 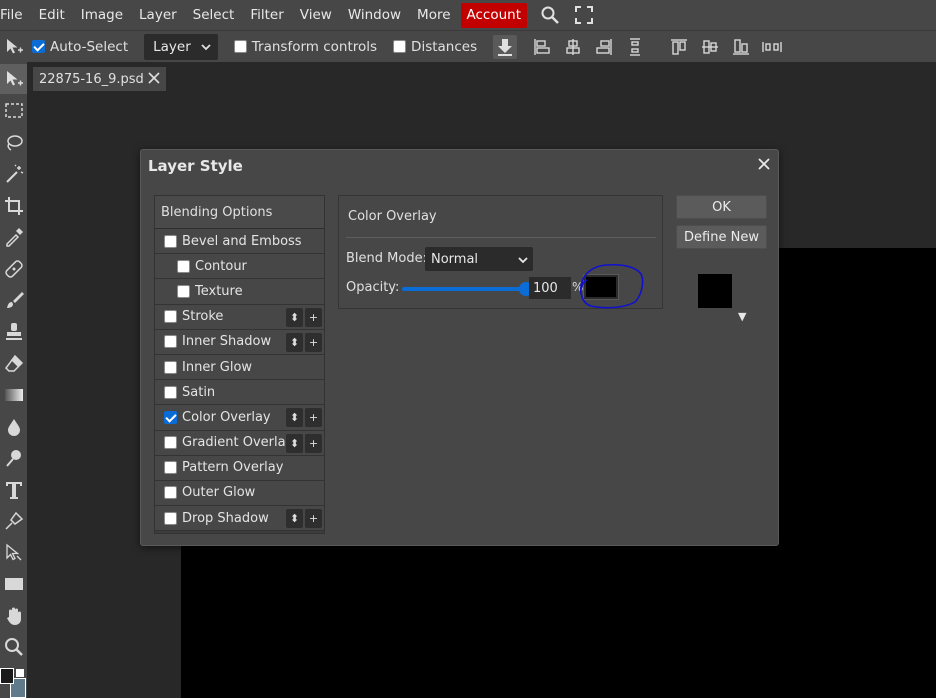 What do you see at coordinates (313, 443) in the screenshot?
I see `gradient-overlay-add-button: +` at bounding box center [313, 443].